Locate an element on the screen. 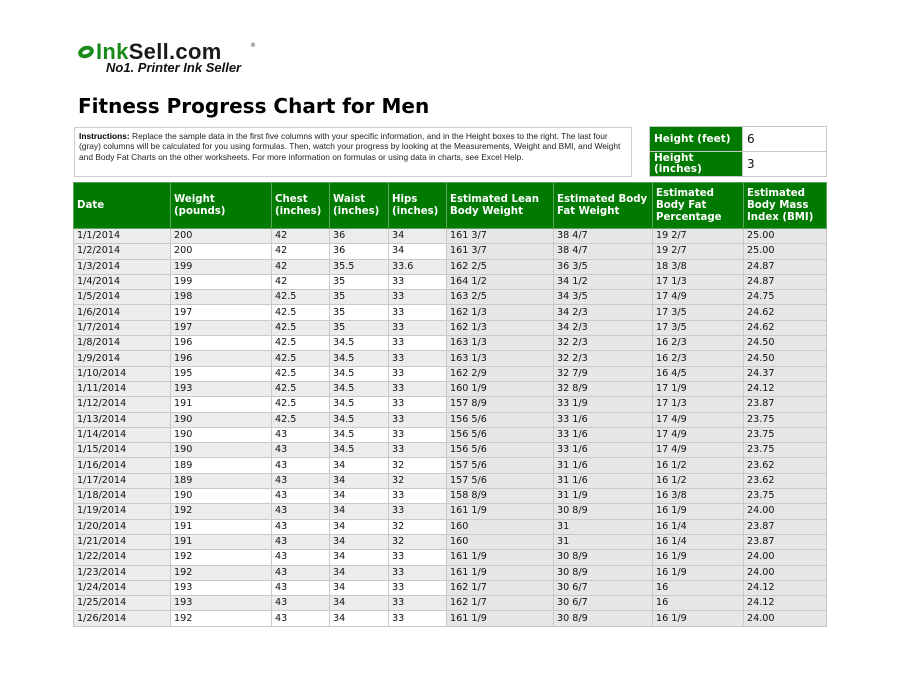 This screenshot has height=695, width=900. cell-date: 1/20/2014 is located at coordinates (122, 526).